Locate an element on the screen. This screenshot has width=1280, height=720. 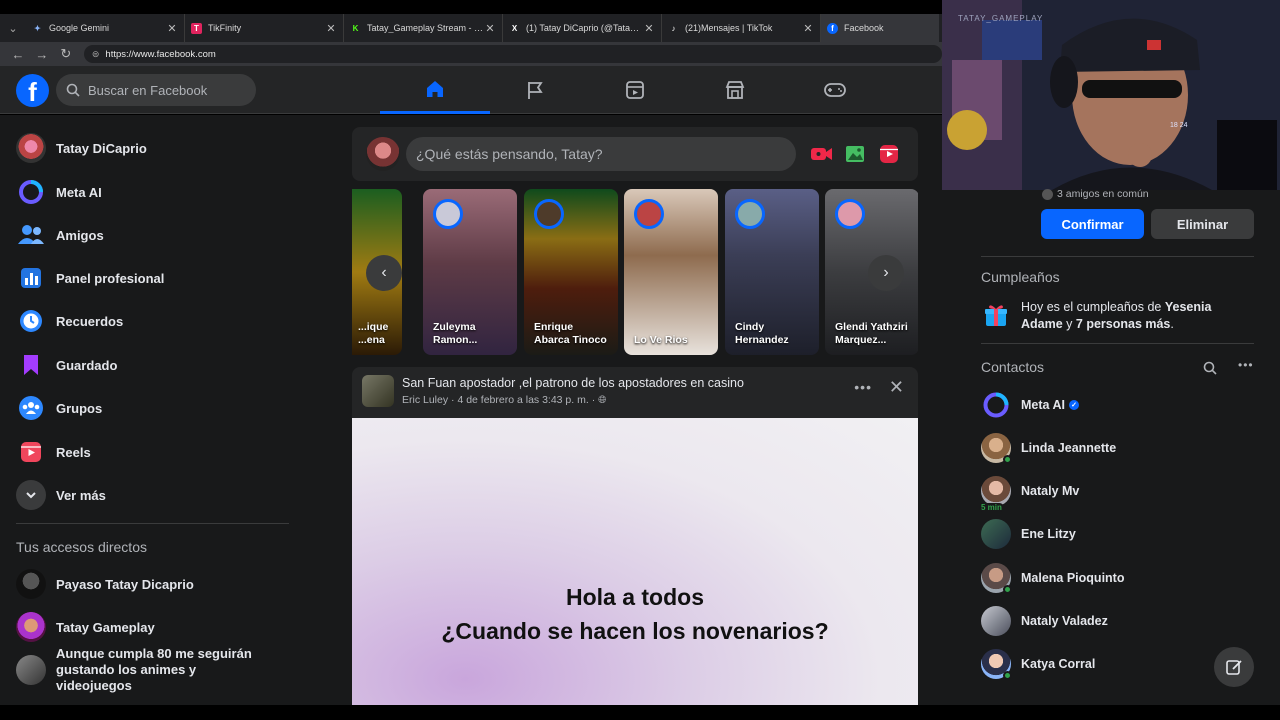
site-info-icon: ⊜ is located at coordinates (96, 54).